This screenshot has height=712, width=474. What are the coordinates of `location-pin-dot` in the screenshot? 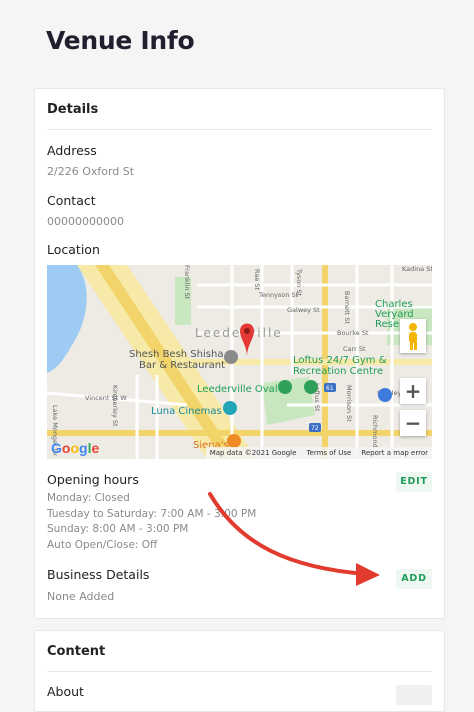 It's located at (247, 331).